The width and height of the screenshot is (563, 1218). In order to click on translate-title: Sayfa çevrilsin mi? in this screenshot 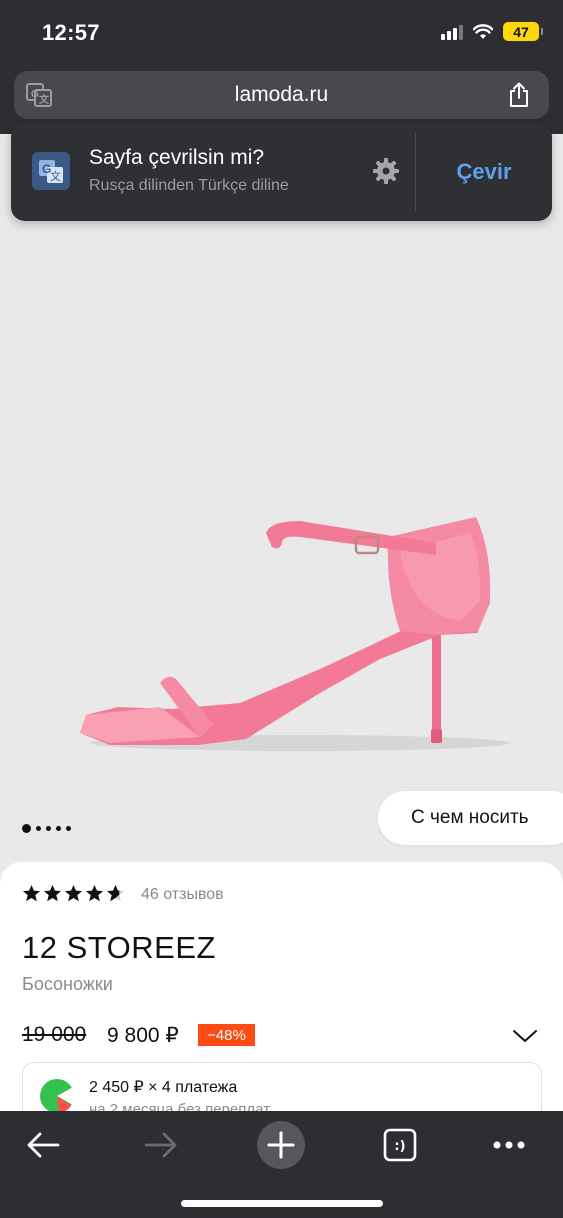, I will do `click(177, 157)`.